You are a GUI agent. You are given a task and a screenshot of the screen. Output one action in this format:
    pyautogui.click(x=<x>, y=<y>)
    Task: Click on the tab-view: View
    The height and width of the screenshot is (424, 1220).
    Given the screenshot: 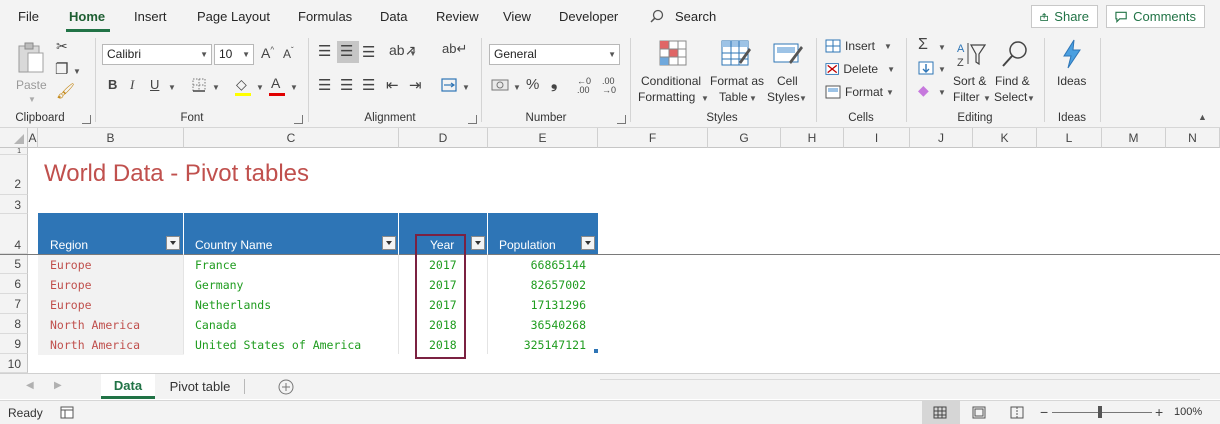 What is the action you would take?
    pyautogui.click(x=517, y=16)
    